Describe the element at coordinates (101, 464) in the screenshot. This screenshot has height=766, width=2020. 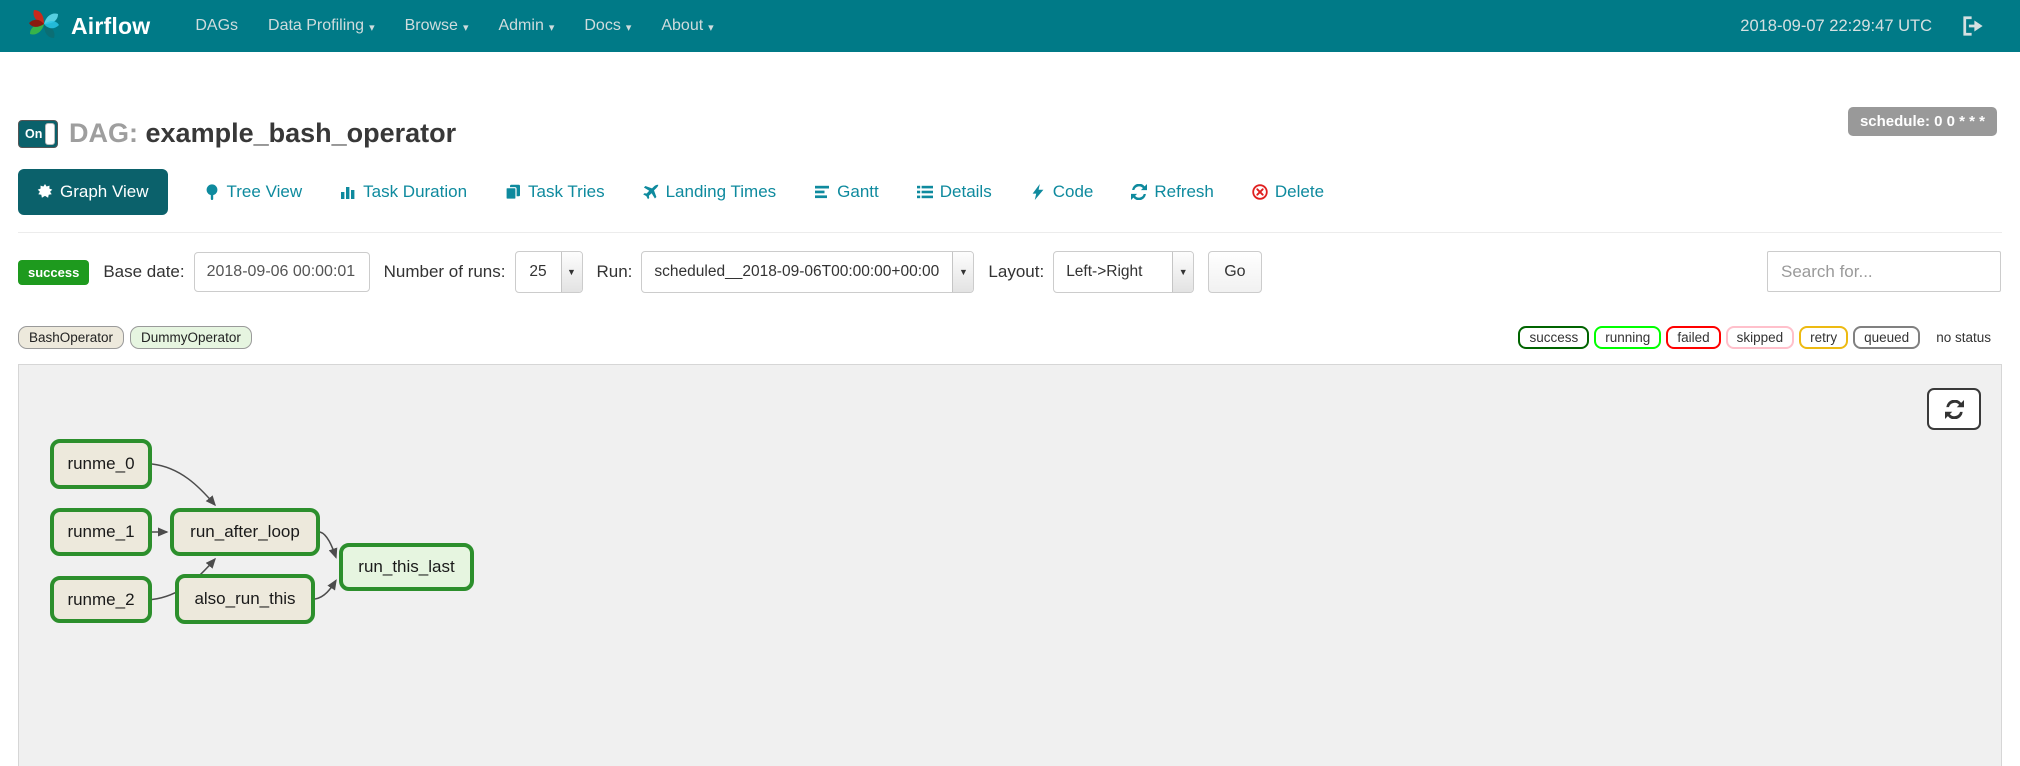
I see `graph-node-runme-0: runme_0` at that location.